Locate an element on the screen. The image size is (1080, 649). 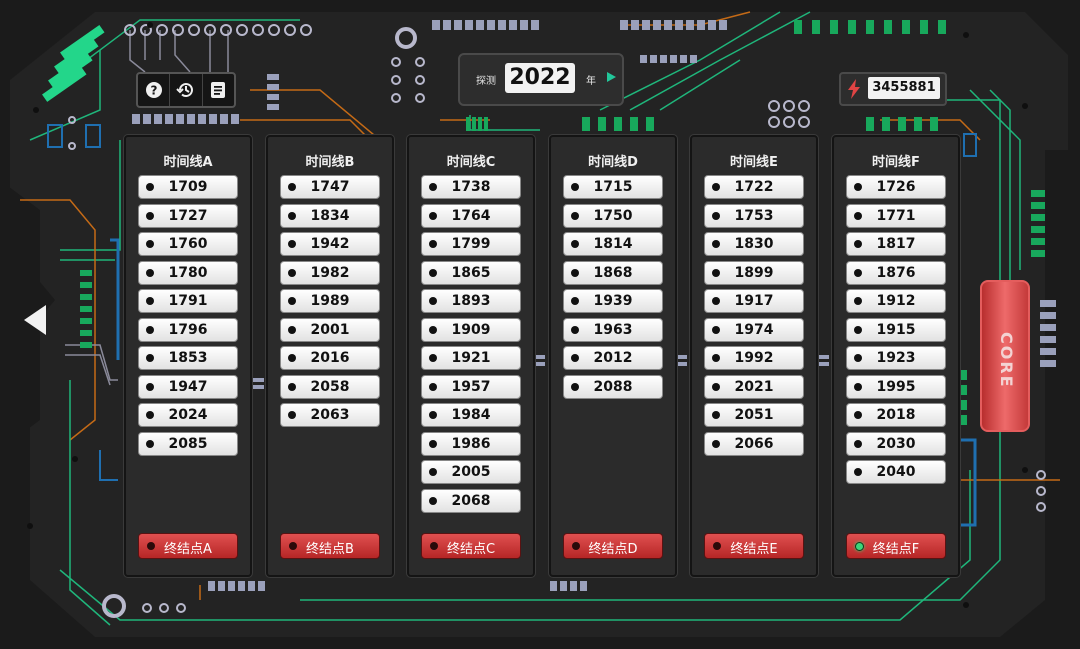
endpoint-button-c: 终结点C is located at coordinates (471, 546).